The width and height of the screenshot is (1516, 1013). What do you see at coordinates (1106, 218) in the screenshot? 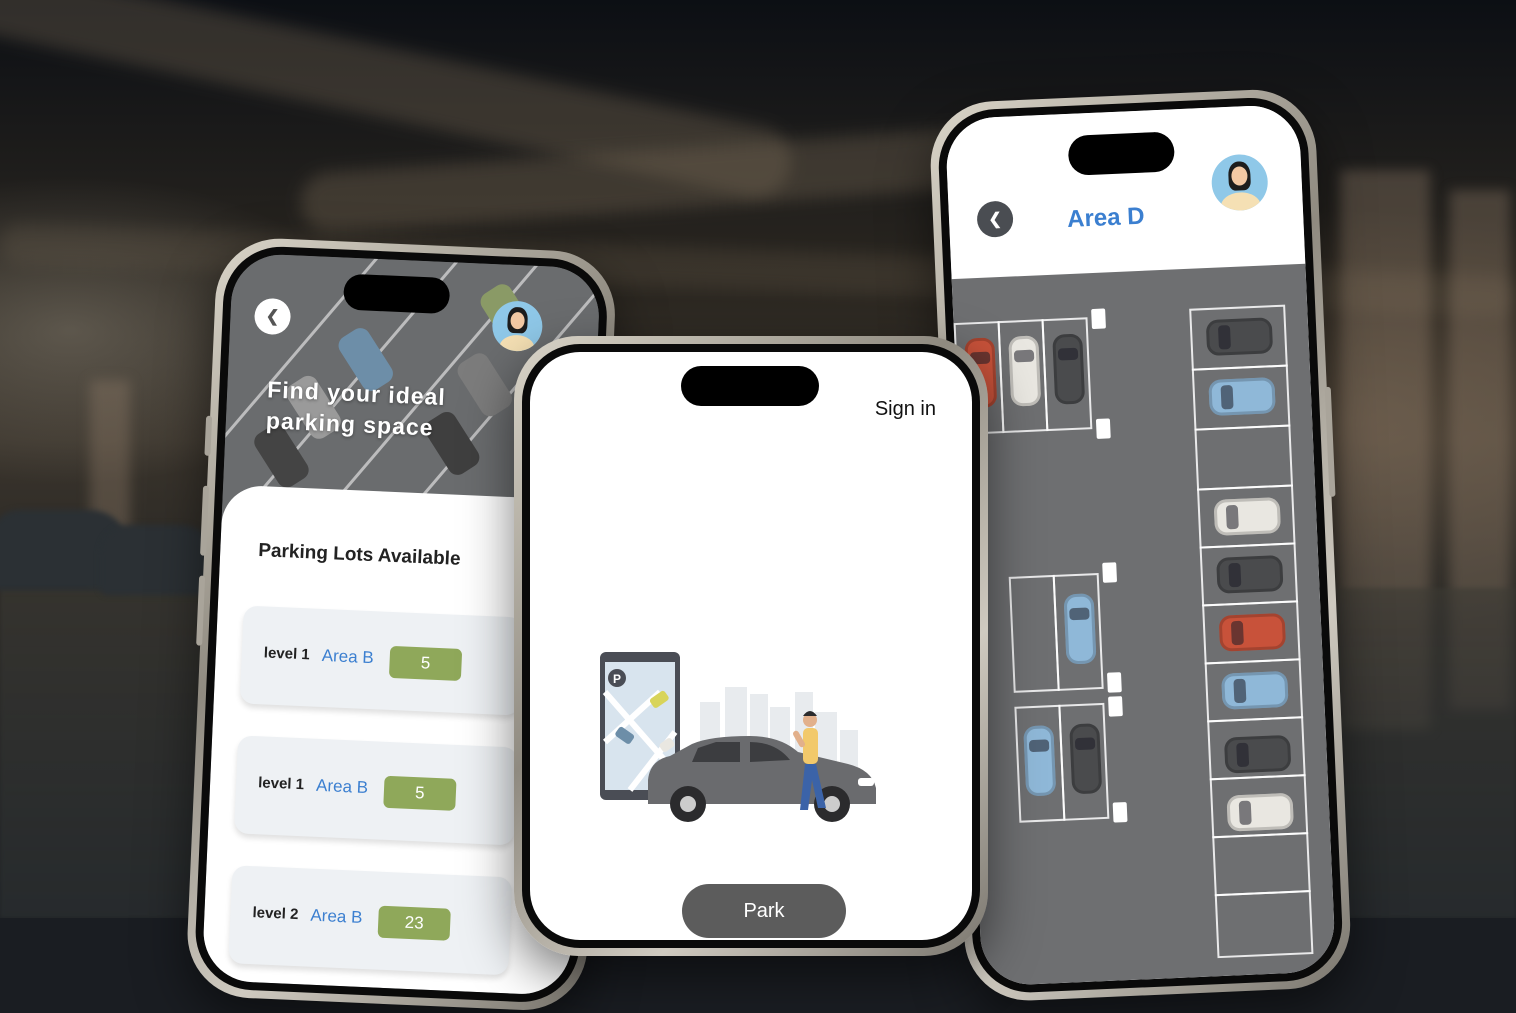
I see `area-title: Area D` at bounding box center [1106, 218].